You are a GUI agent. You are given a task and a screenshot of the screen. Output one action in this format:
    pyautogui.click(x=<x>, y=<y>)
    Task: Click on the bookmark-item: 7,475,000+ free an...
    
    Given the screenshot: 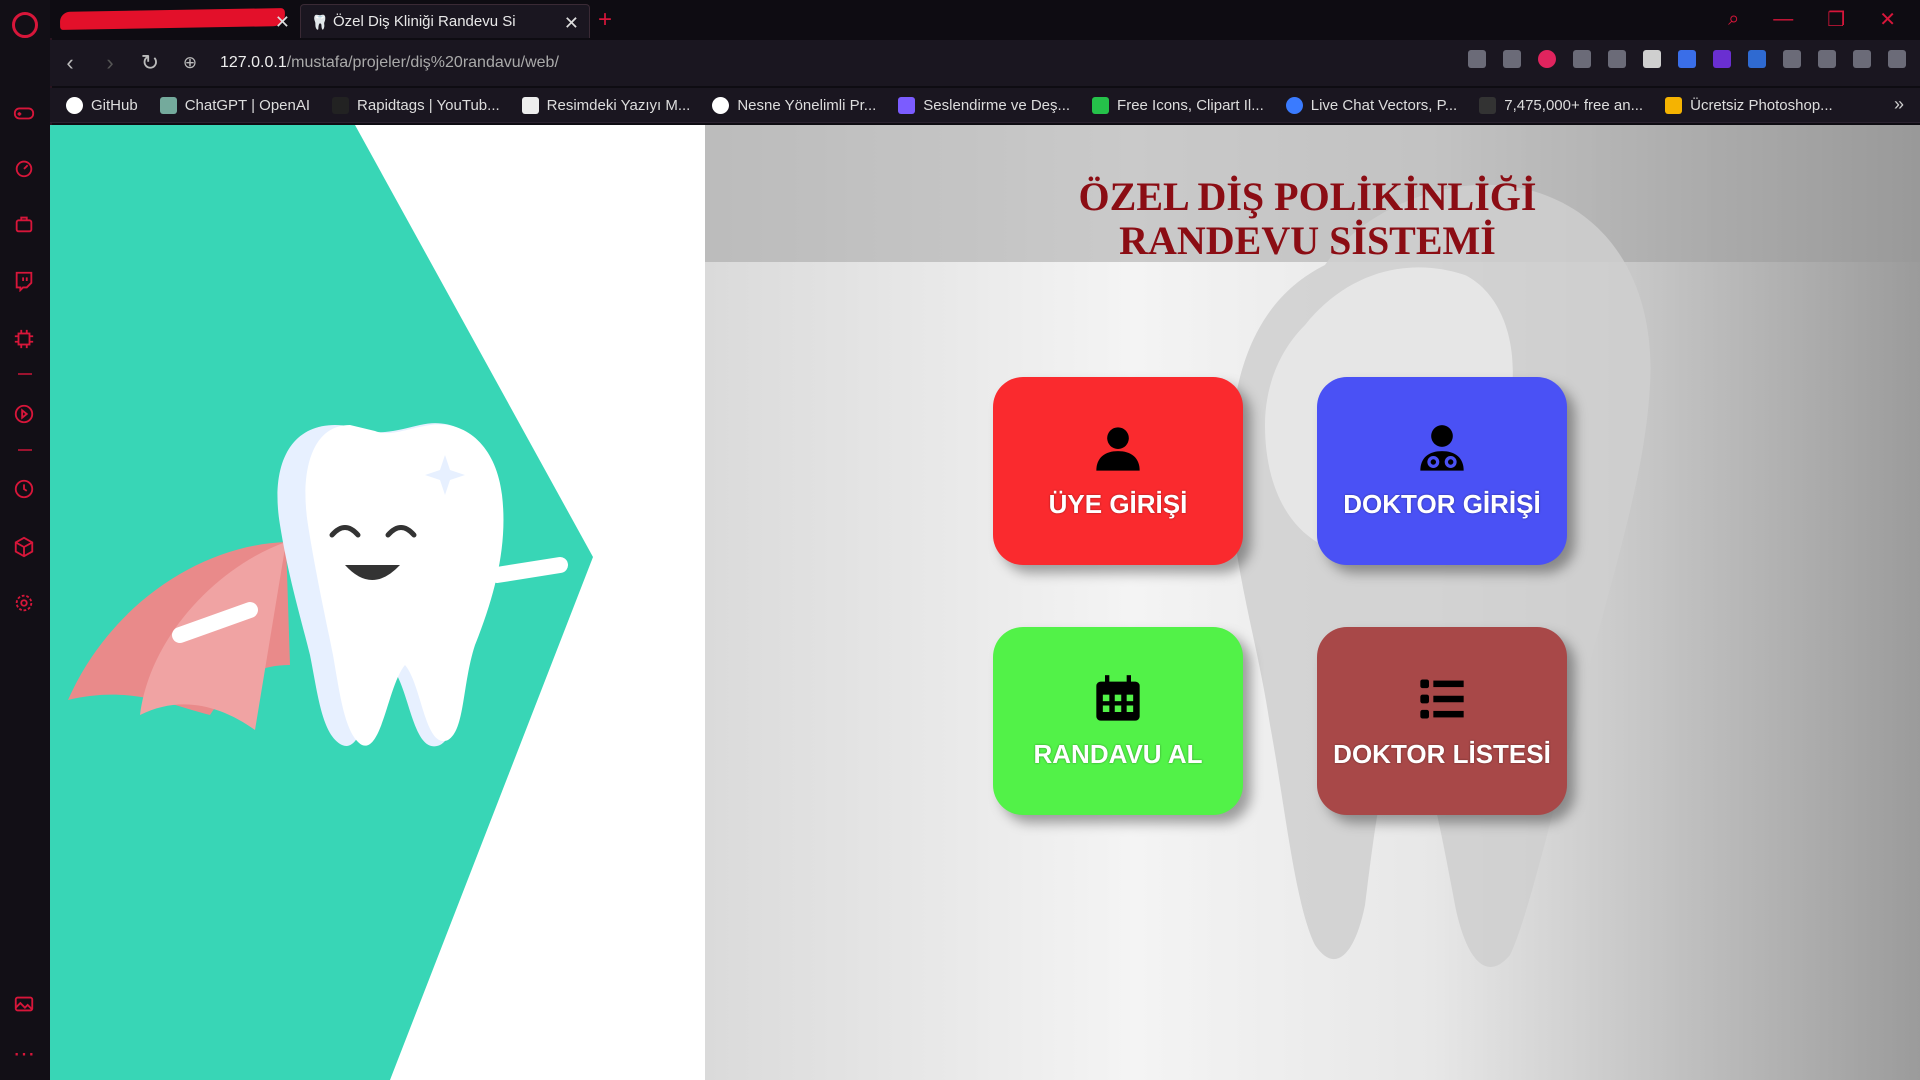 What is the action you would take?
    pyautogui.click(x=1561, y=105)
    